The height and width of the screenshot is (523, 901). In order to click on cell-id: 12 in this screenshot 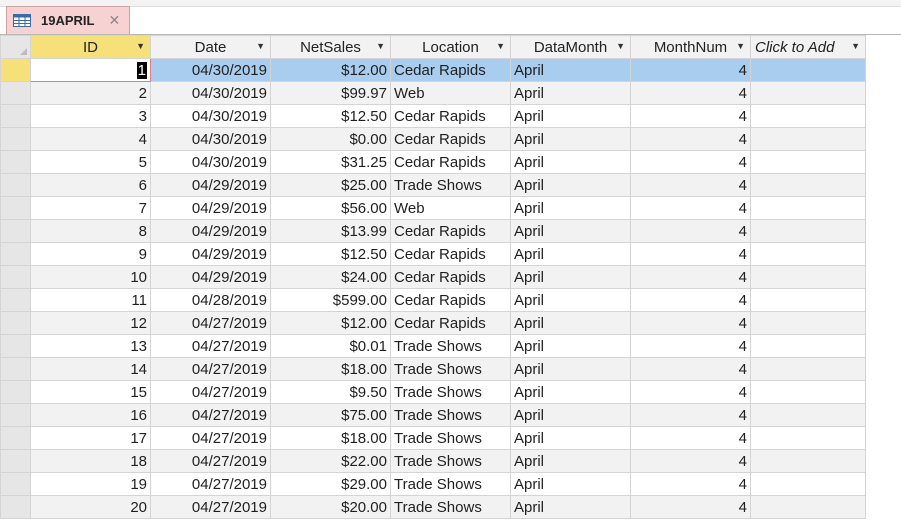, I will do `click(90, 323)`.